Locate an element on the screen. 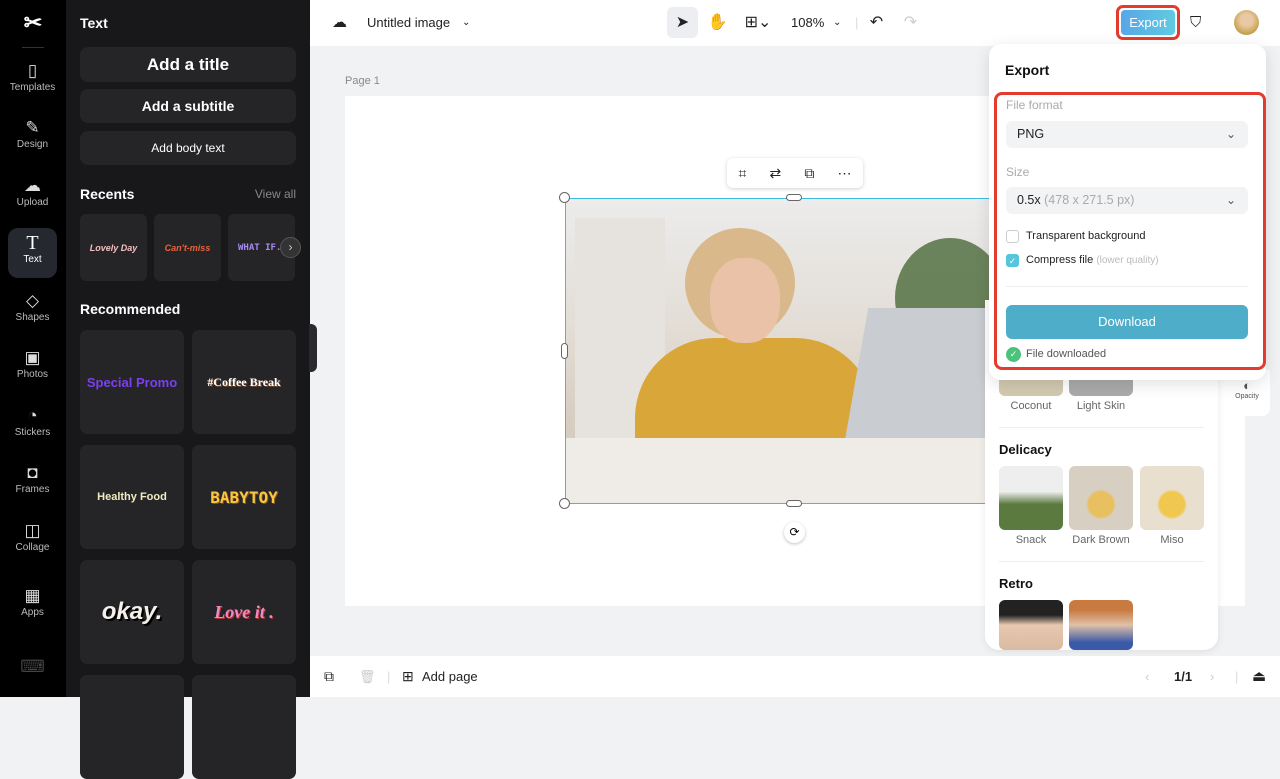 Image resolution: width=1280 pixels, height=779 pixels. rail-label: Design is located at coordinates (32, 144).